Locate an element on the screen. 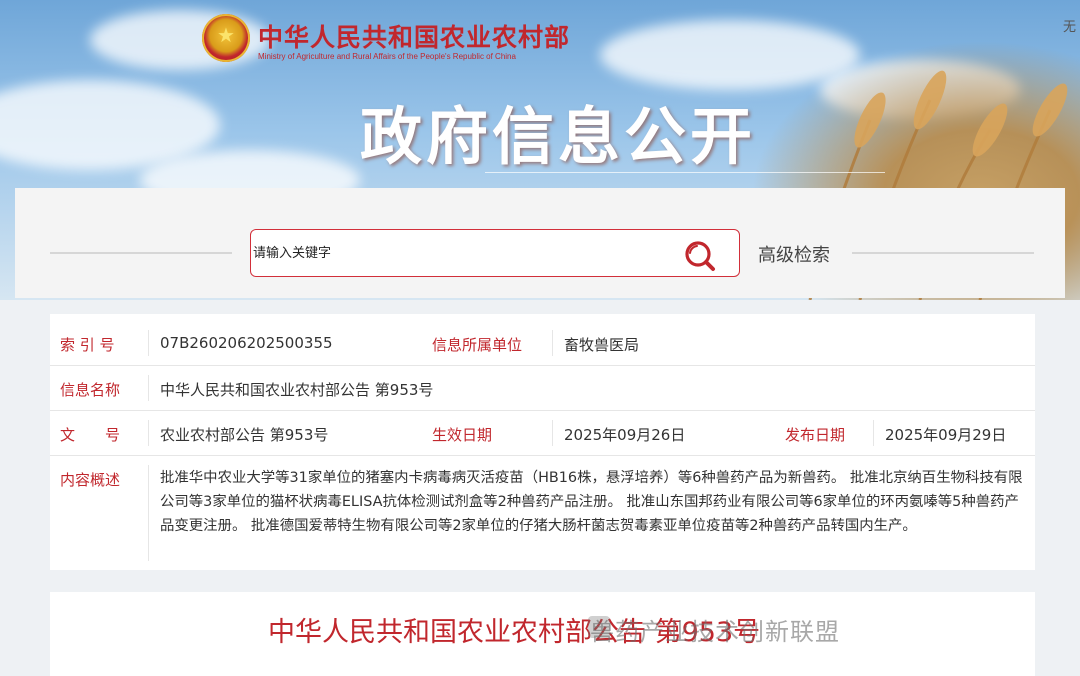 The image size is (1080, 676). advanced-search-link: 高级检索 is located at coordinates (794, 254).